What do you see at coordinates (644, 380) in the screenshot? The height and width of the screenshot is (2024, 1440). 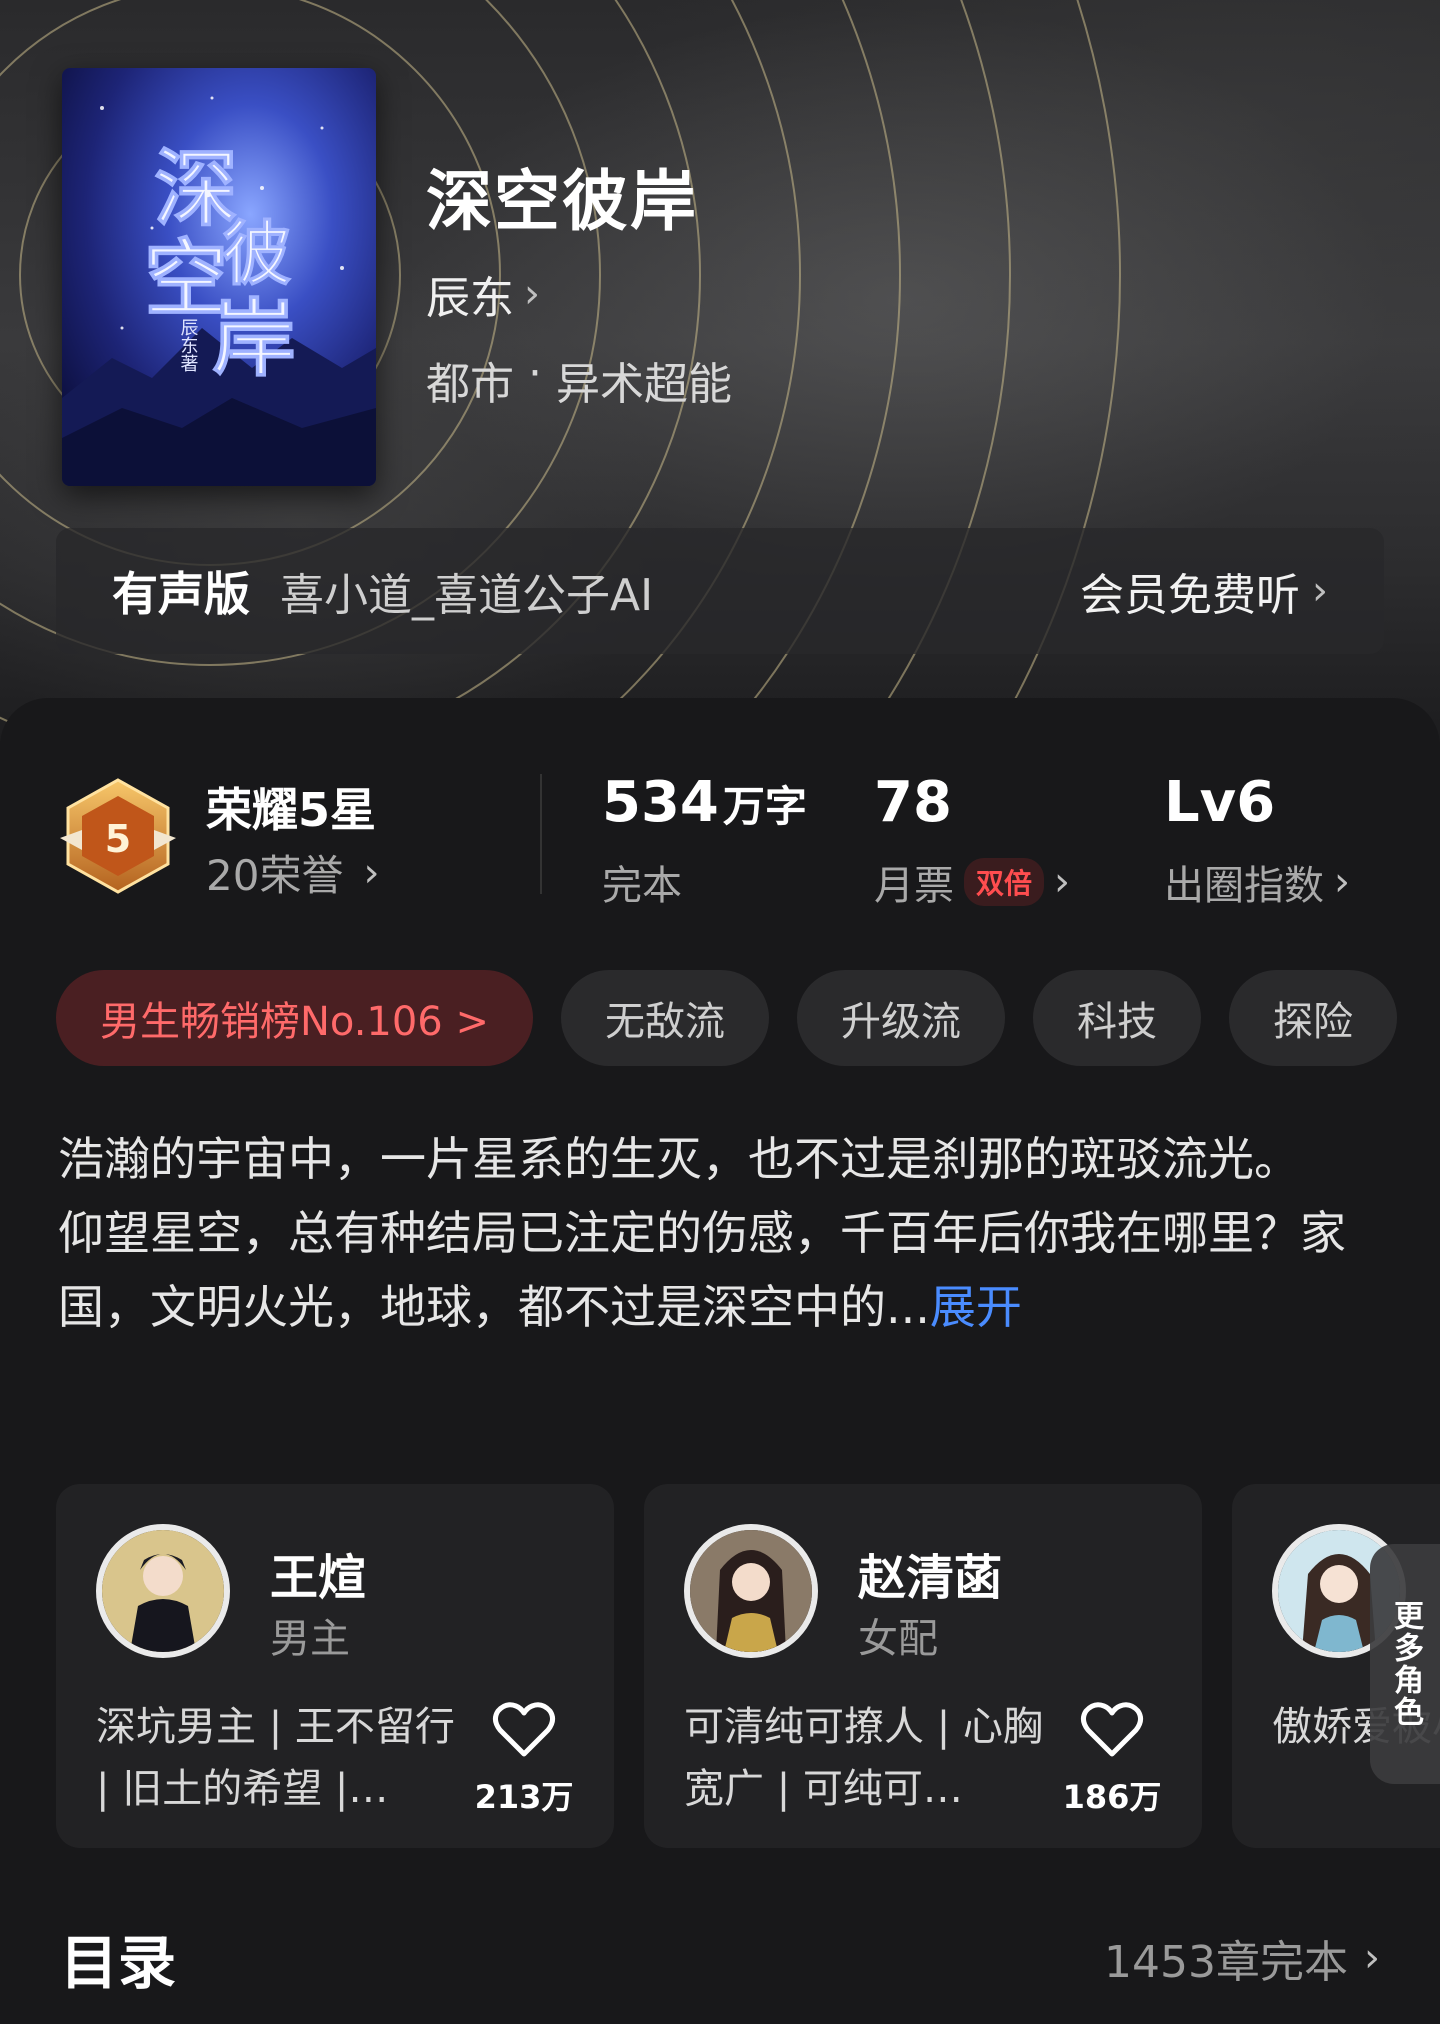 I see `genre-sub: 异术超能` at bounding box center [644, 380].